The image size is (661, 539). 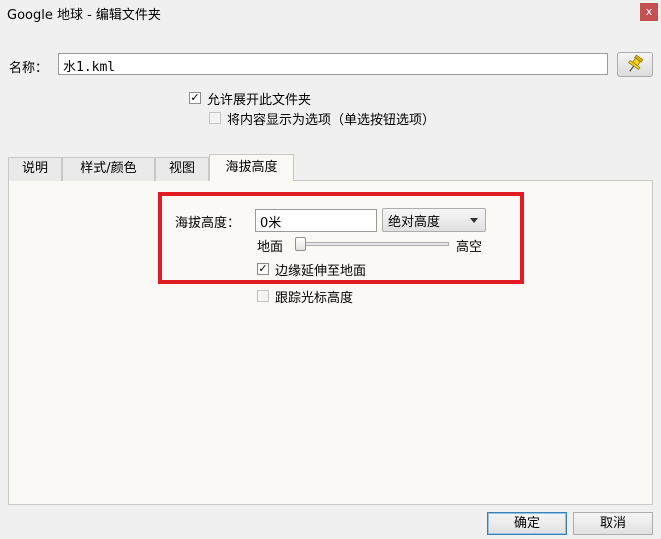 What do you see at coordinates (215, 118) in the screenshot?
I see `show-as-options-checkbox` at bounding box center [215, 118].